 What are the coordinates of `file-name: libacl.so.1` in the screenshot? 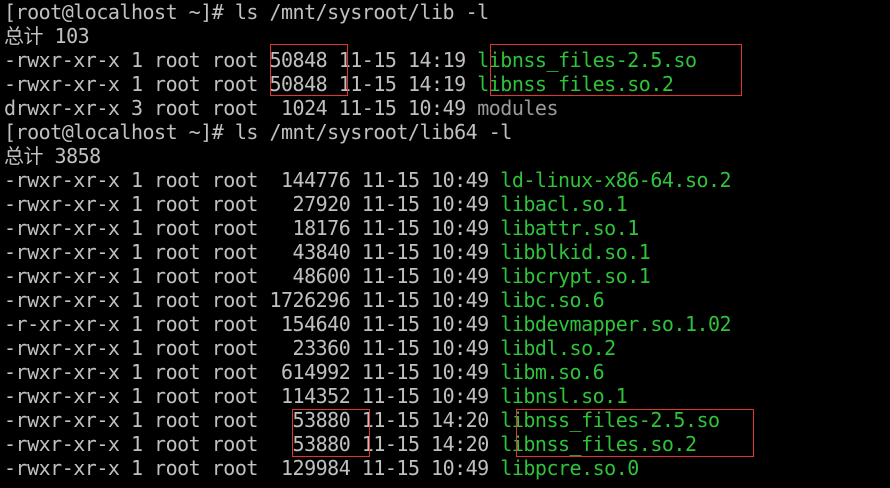 It's located at (564, 204).